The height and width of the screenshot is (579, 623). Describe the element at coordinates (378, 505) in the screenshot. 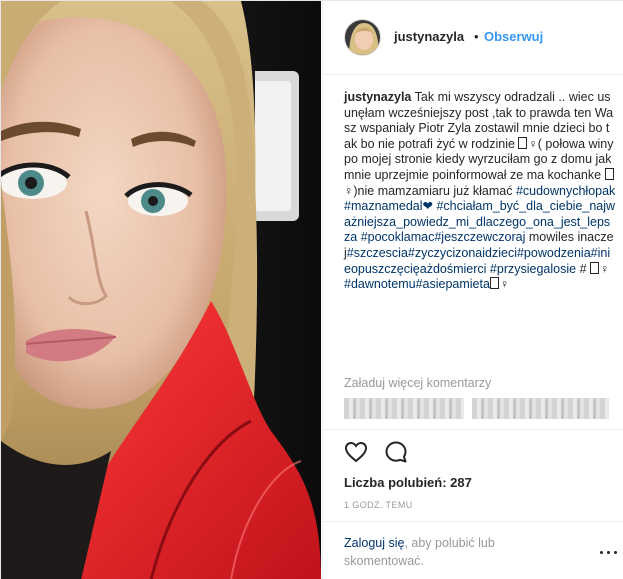

I see `post-timestamp: 1 GODZ. TEMU` at that location.